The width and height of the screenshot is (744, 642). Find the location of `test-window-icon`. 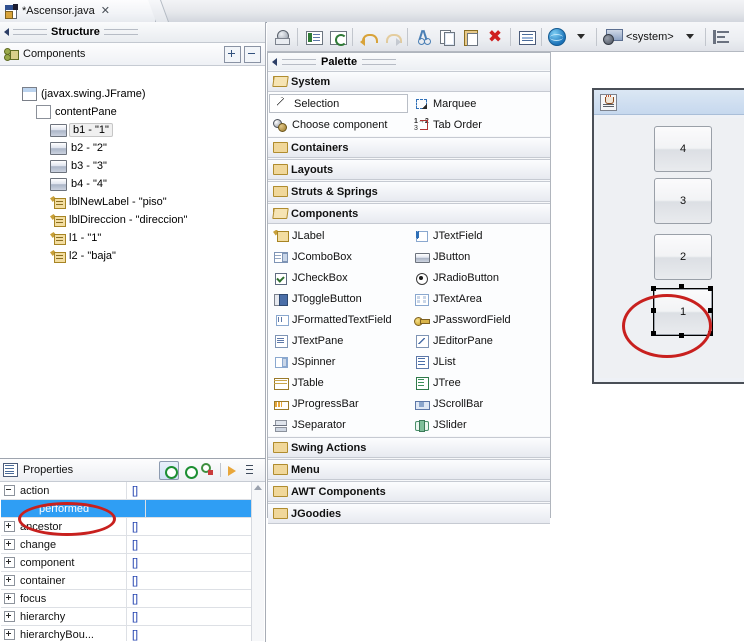

test-window-icon is located at coordinates (282, 37).